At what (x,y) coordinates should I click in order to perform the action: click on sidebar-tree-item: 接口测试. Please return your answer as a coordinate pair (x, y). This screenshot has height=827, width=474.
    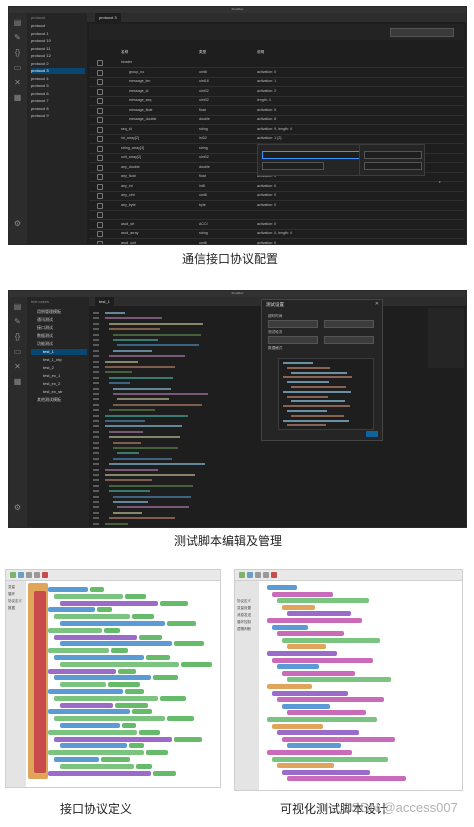
    Looking at the image, I should click on (59, 328).